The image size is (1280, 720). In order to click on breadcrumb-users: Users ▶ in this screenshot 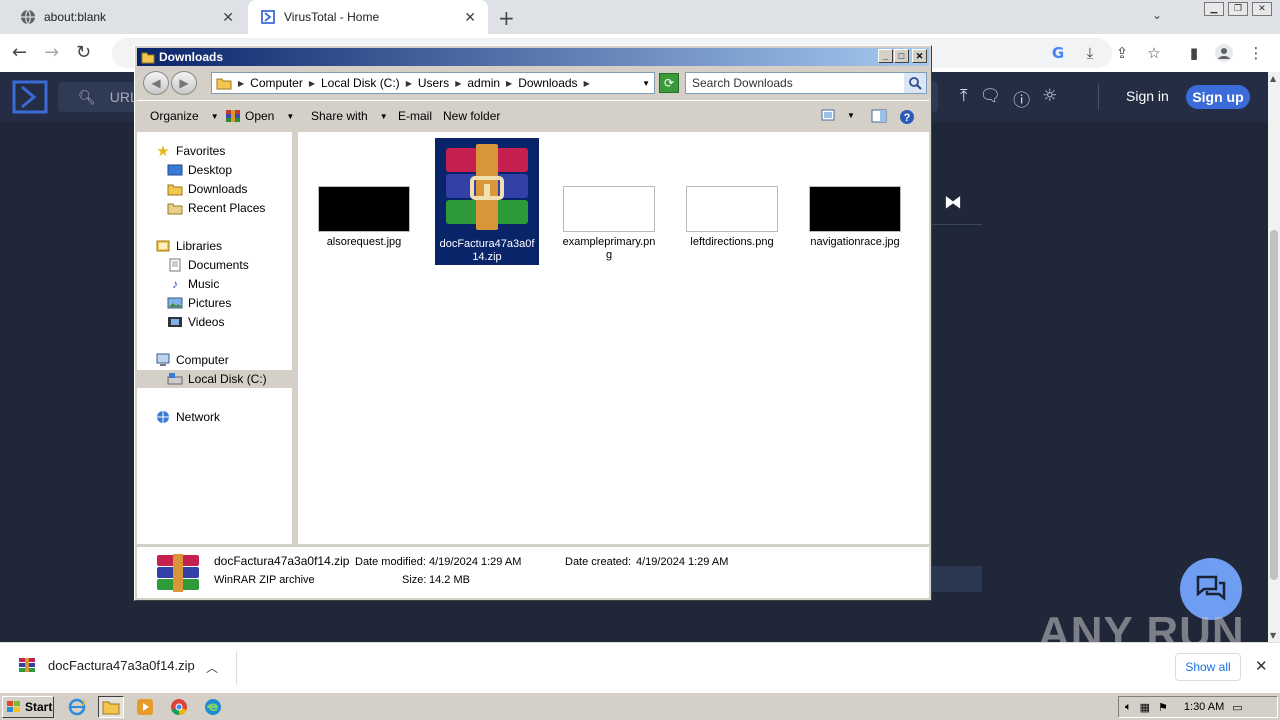, I will do `click(440, 83)`.